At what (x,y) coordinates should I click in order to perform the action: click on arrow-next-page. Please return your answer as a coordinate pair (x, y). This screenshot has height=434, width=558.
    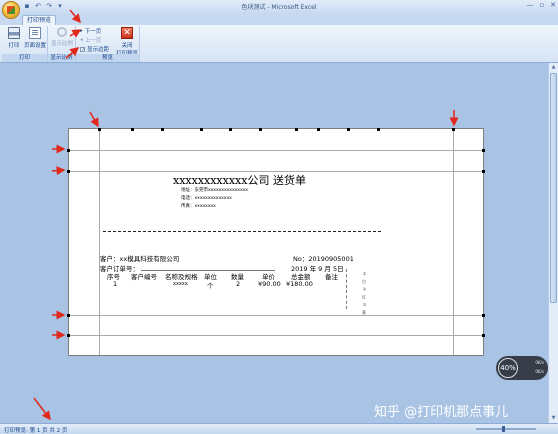
    Looking at the image, I should click on (75, 16).